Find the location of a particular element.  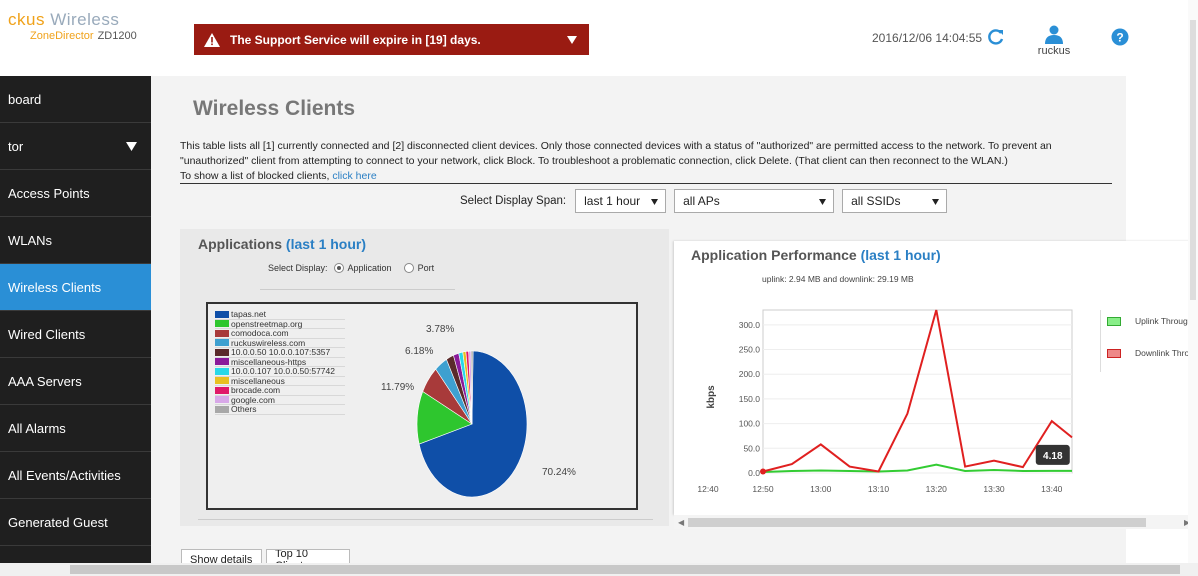

port-radio-label: Port is located at coordinates (426, 268).